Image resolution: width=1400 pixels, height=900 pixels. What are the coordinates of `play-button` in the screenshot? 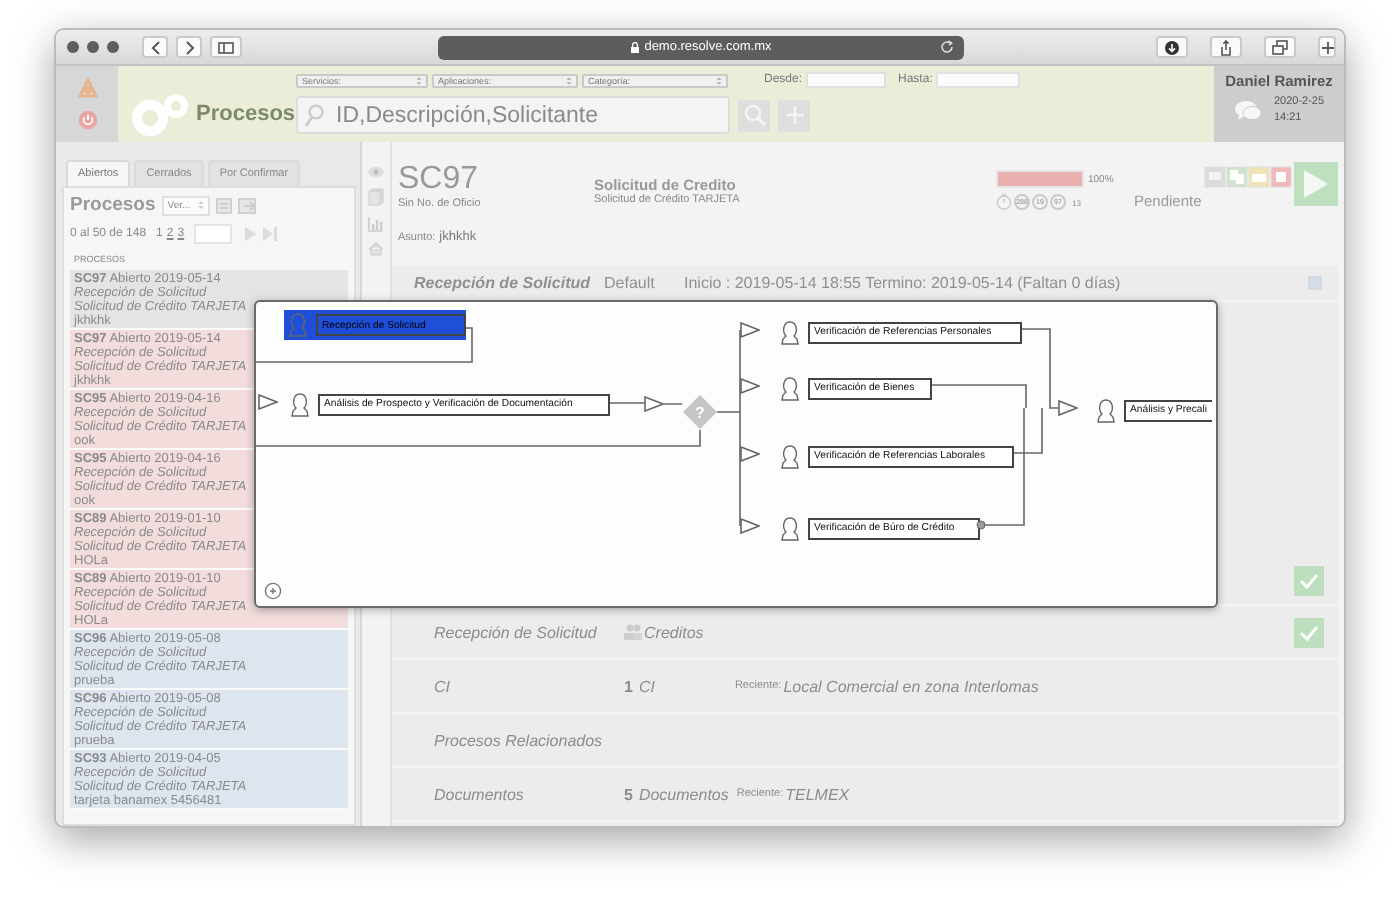 It's located at (1316, 184).